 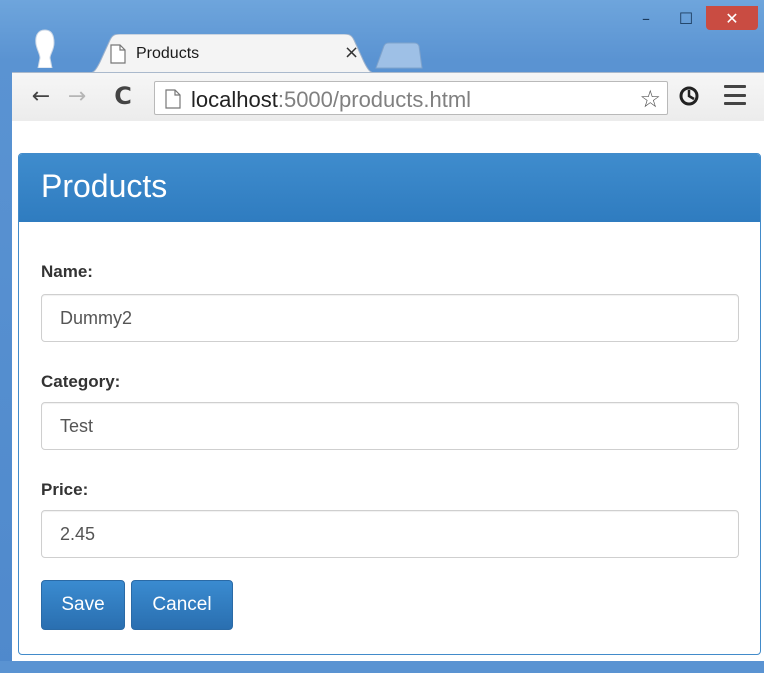 What do you see at coordinates (182, 605) in the screenshot?
I see `cancel-button: Cancel` at bounding box center [182, 605].